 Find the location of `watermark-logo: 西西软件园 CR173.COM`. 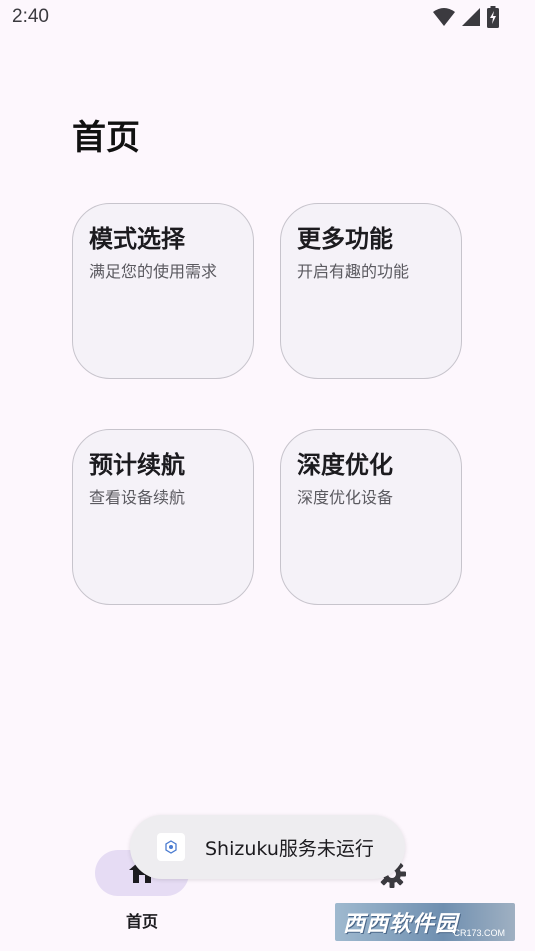

watermark-logo: 西西软件园 CR173.COM is located at coordinates (425, 922).